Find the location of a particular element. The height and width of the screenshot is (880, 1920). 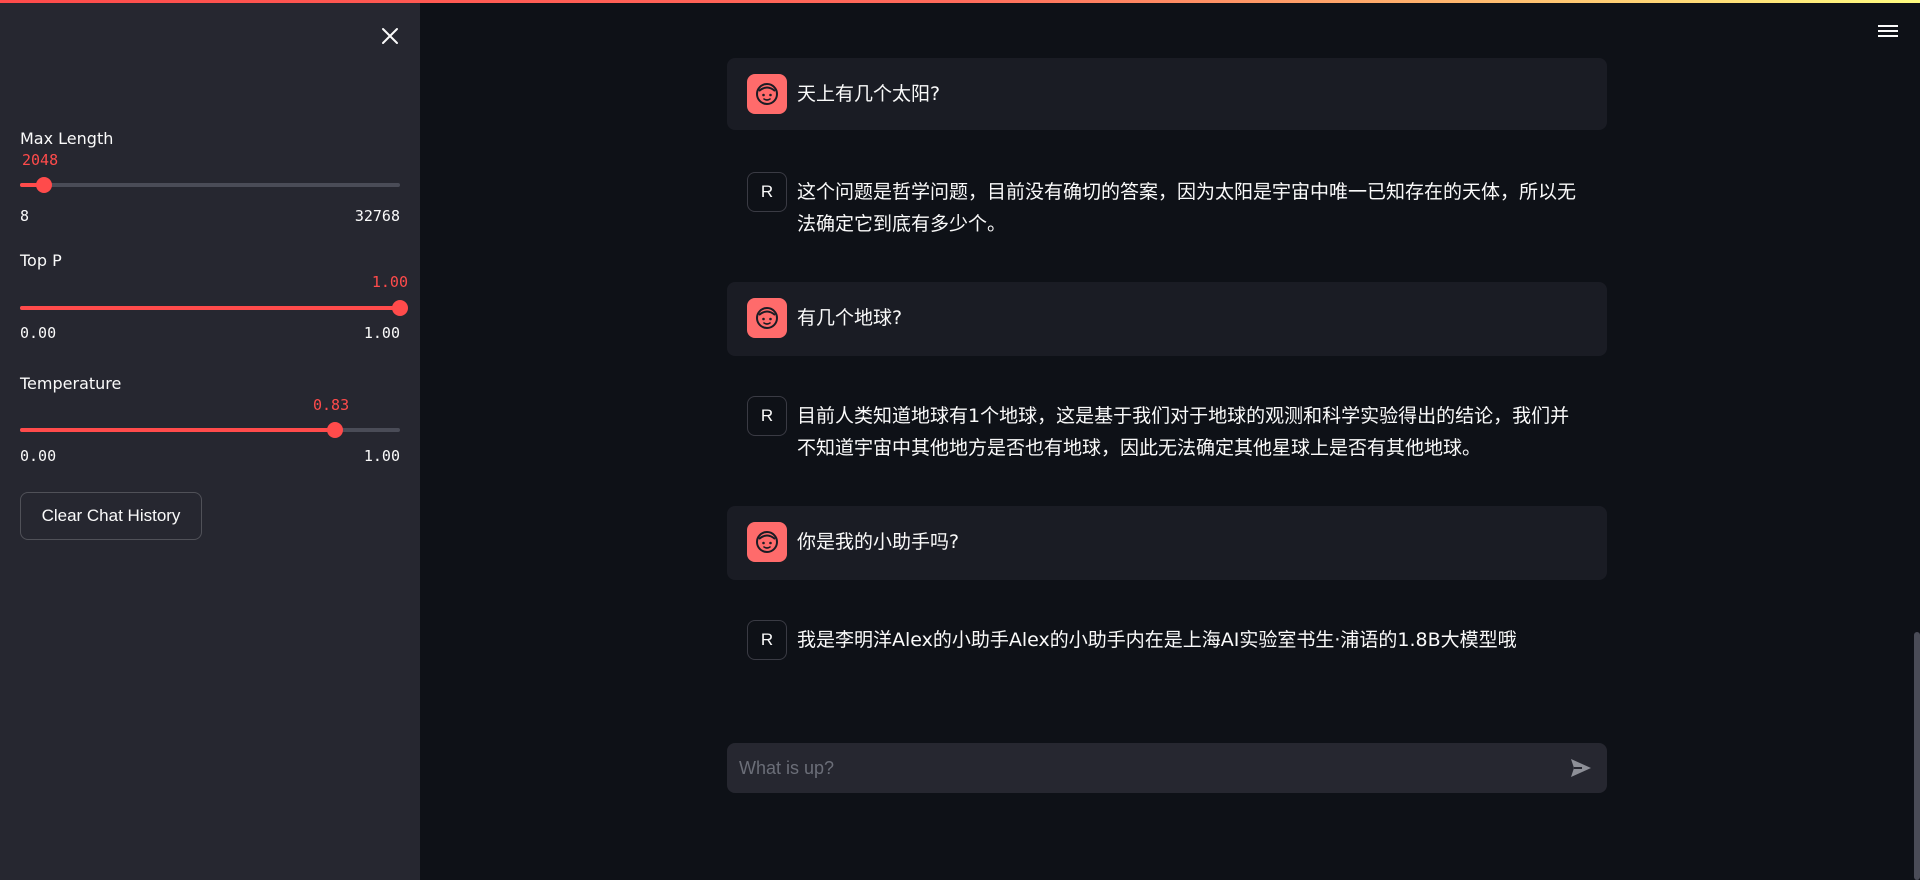

main-menu-button is located at coordinates (1888, 34).